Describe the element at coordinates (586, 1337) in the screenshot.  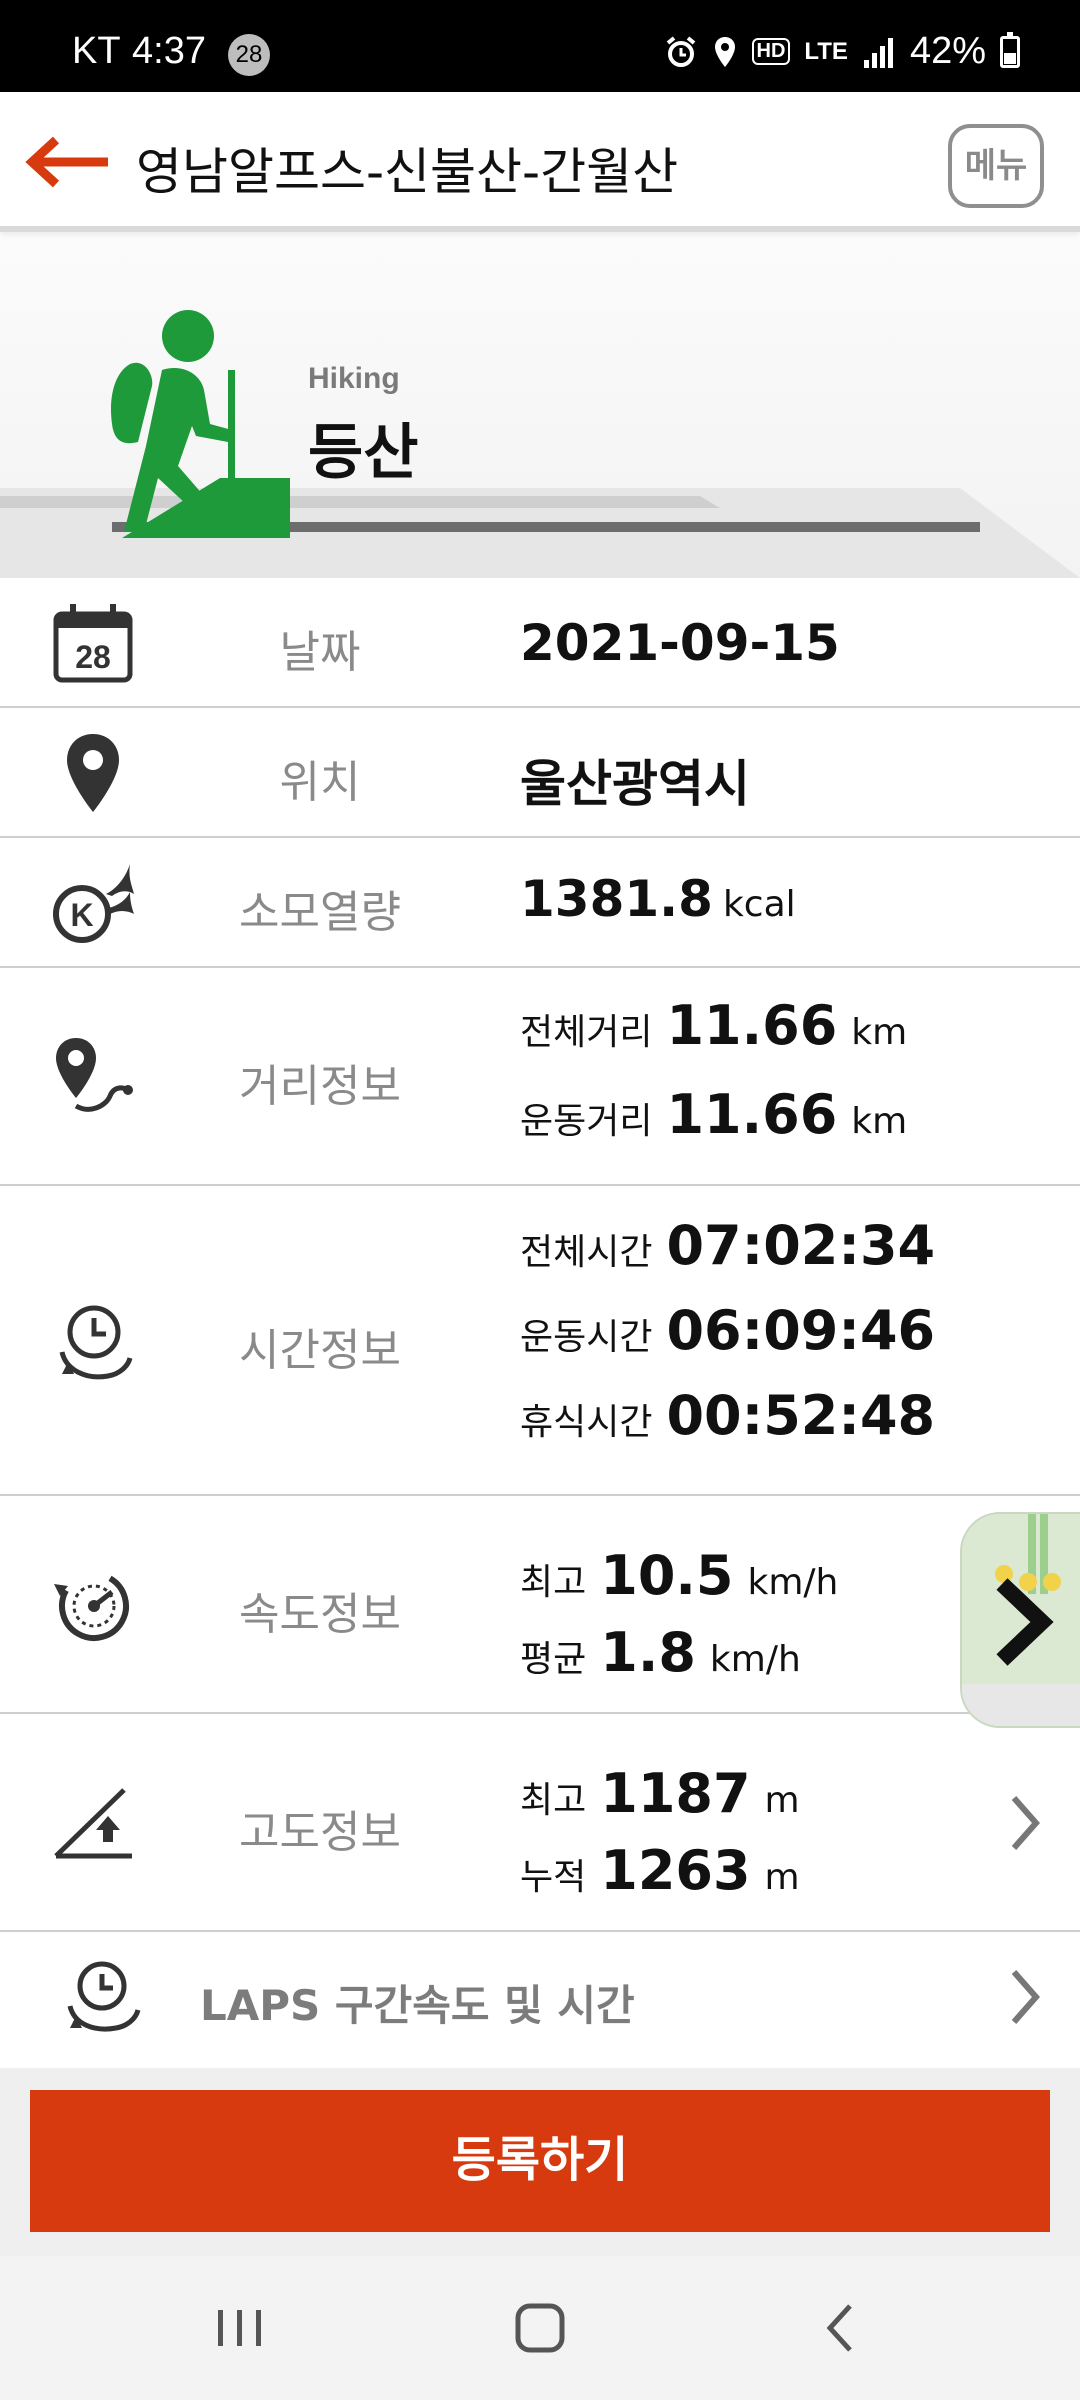
I see `moving-time-label: 운동시간` at that location.